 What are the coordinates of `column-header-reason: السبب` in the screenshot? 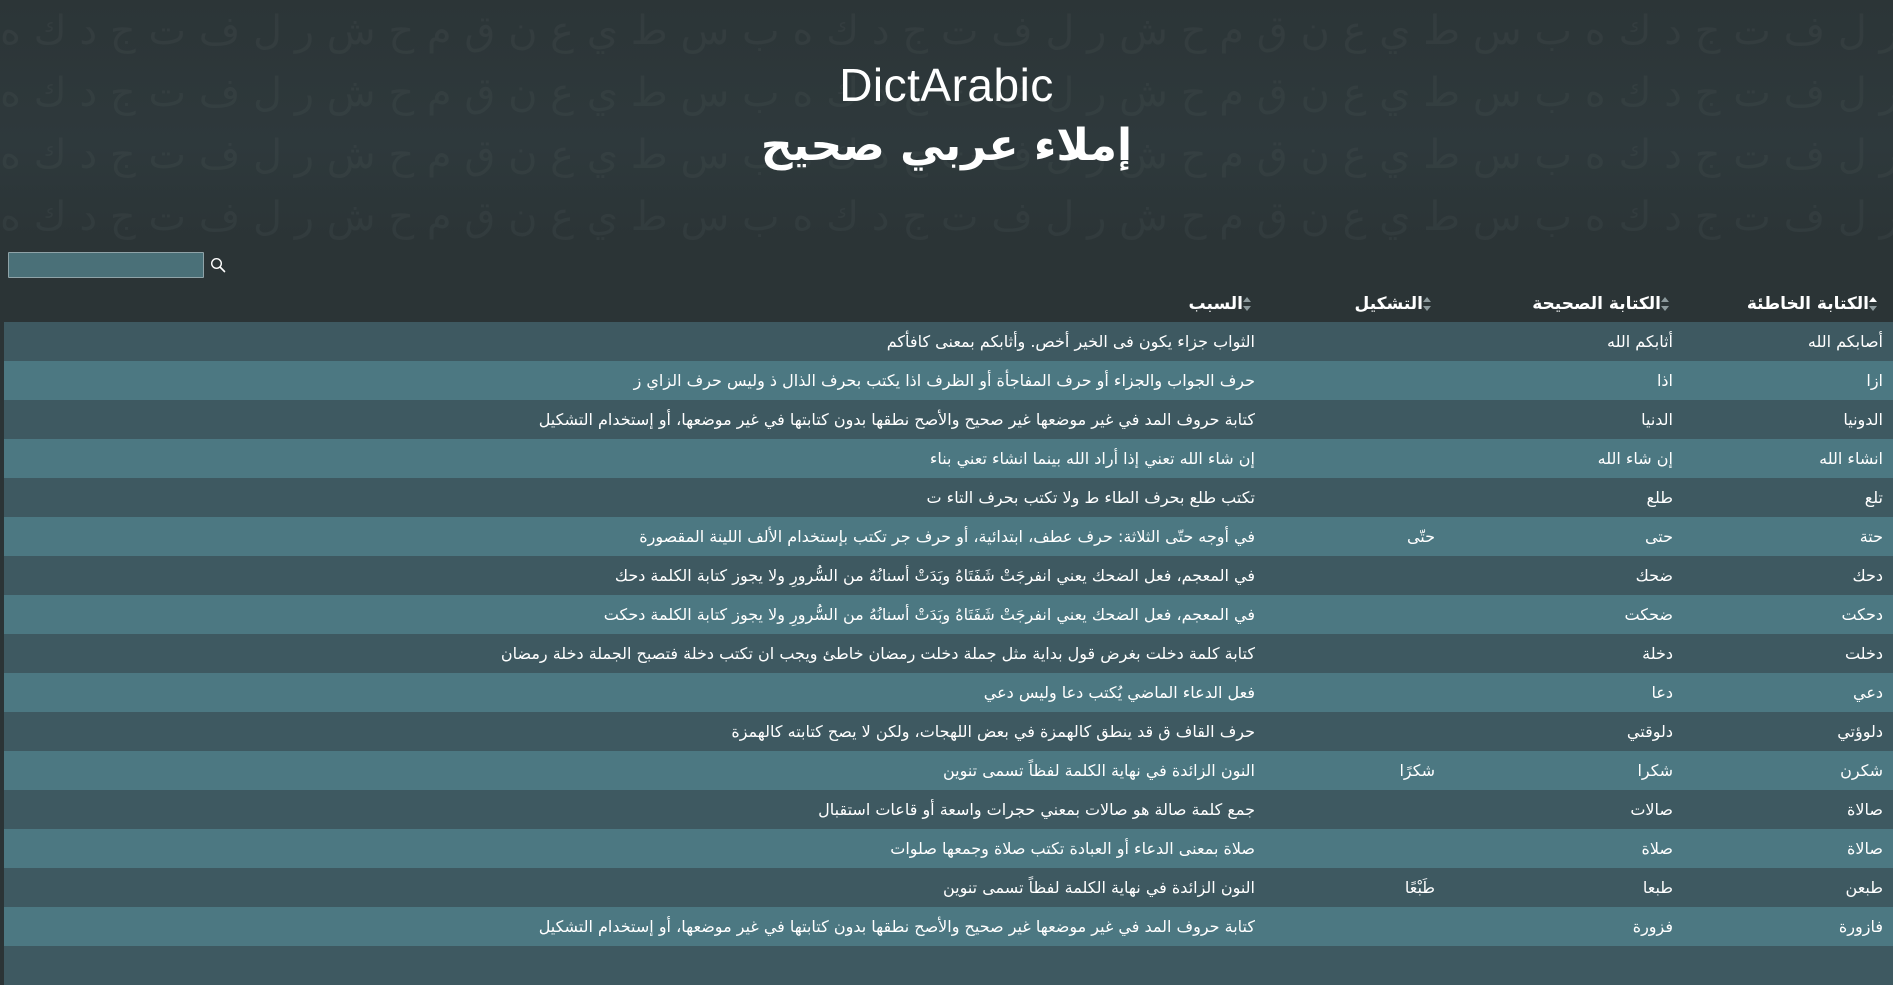 It's located at (635, 304).